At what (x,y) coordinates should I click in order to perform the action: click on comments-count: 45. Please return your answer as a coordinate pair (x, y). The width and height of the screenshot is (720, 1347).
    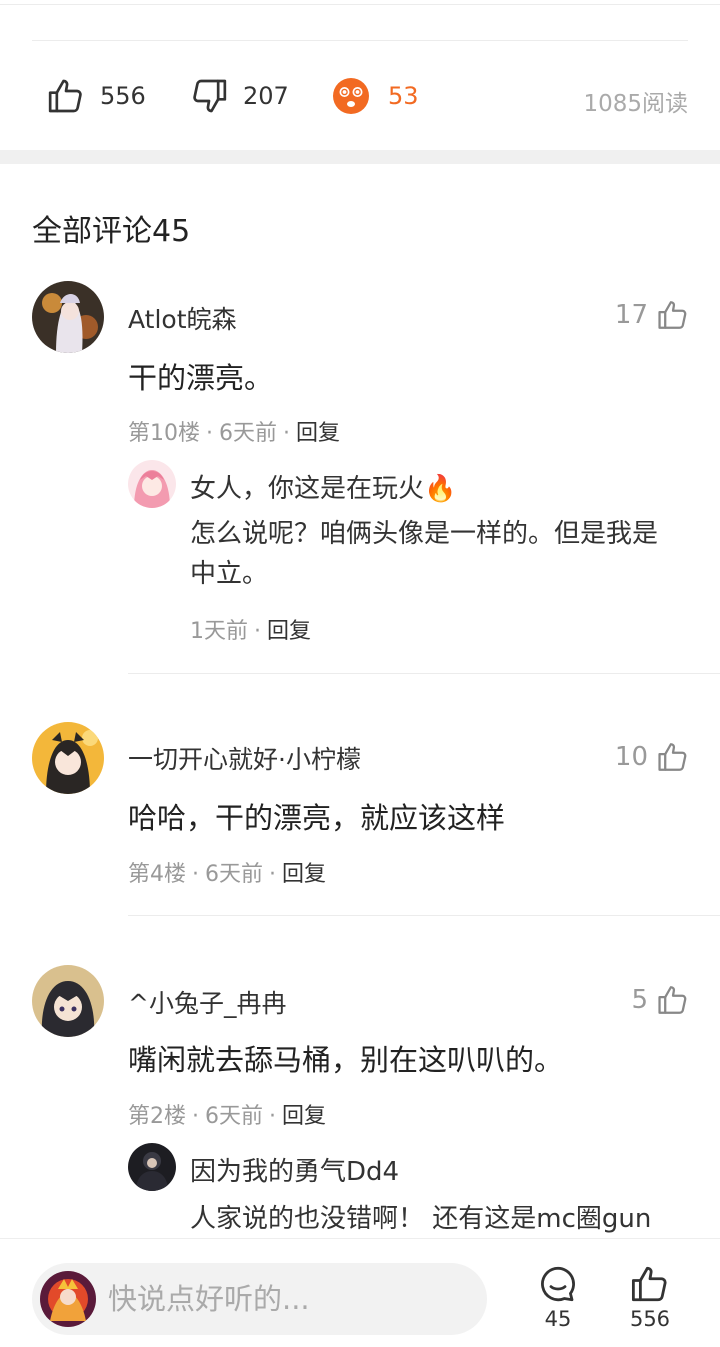
    Looking at the image, I should click on (558, 1319).